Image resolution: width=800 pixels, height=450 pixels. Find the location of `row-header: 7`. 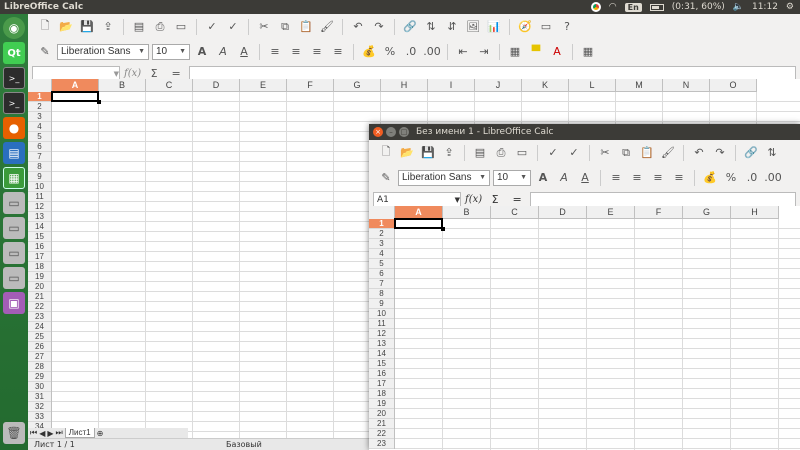

row-header: 7 is located at coordinates (39, 157).